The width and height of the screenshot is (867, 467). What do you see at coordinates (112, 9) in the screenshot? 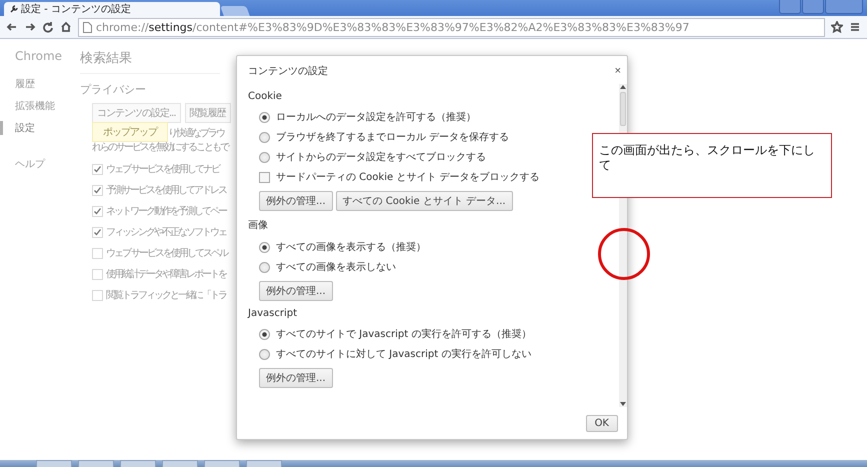
I see `browser-tab: 設定 - コンテンツの設定` at bounding box center [112, 9].